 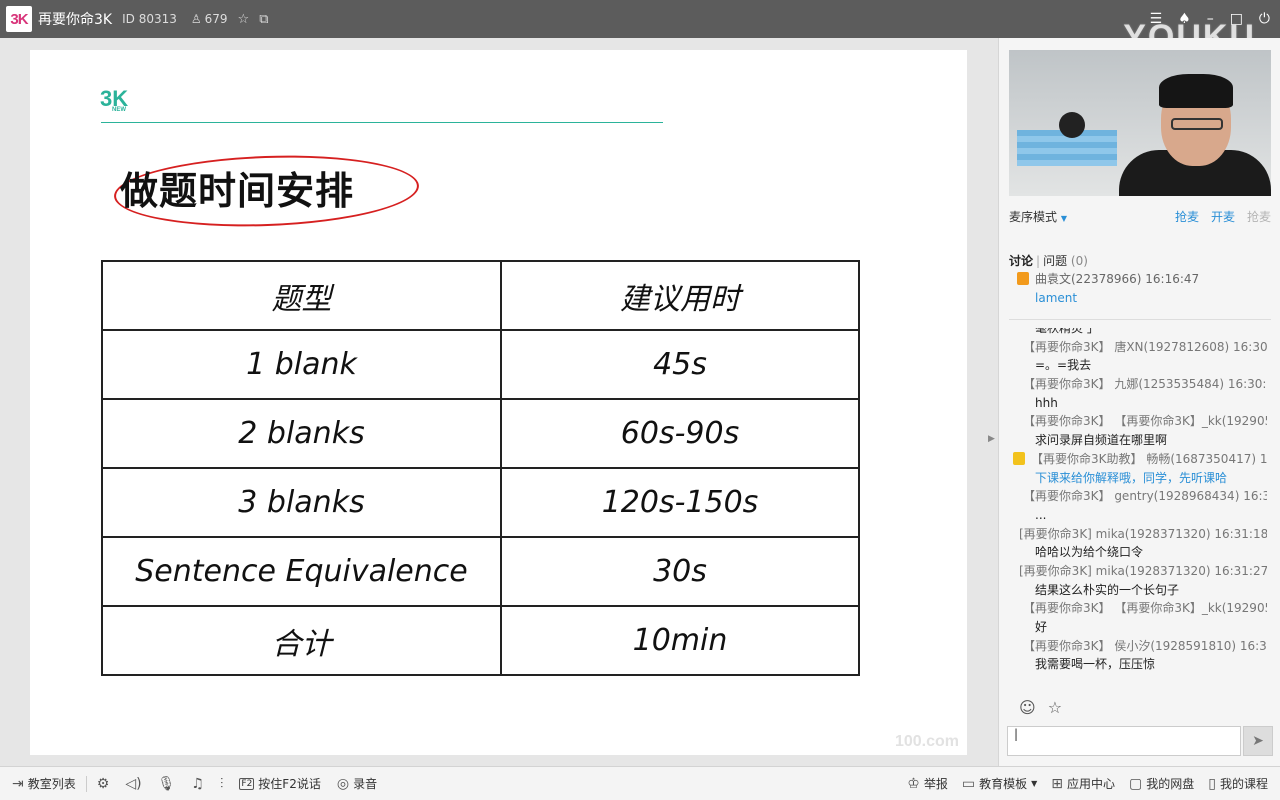 What do you see at coordinates (280, 783) in the screenshot?
I see `push-to-talk-button: F2 按住F2说话` at bounding box center [280, 783].